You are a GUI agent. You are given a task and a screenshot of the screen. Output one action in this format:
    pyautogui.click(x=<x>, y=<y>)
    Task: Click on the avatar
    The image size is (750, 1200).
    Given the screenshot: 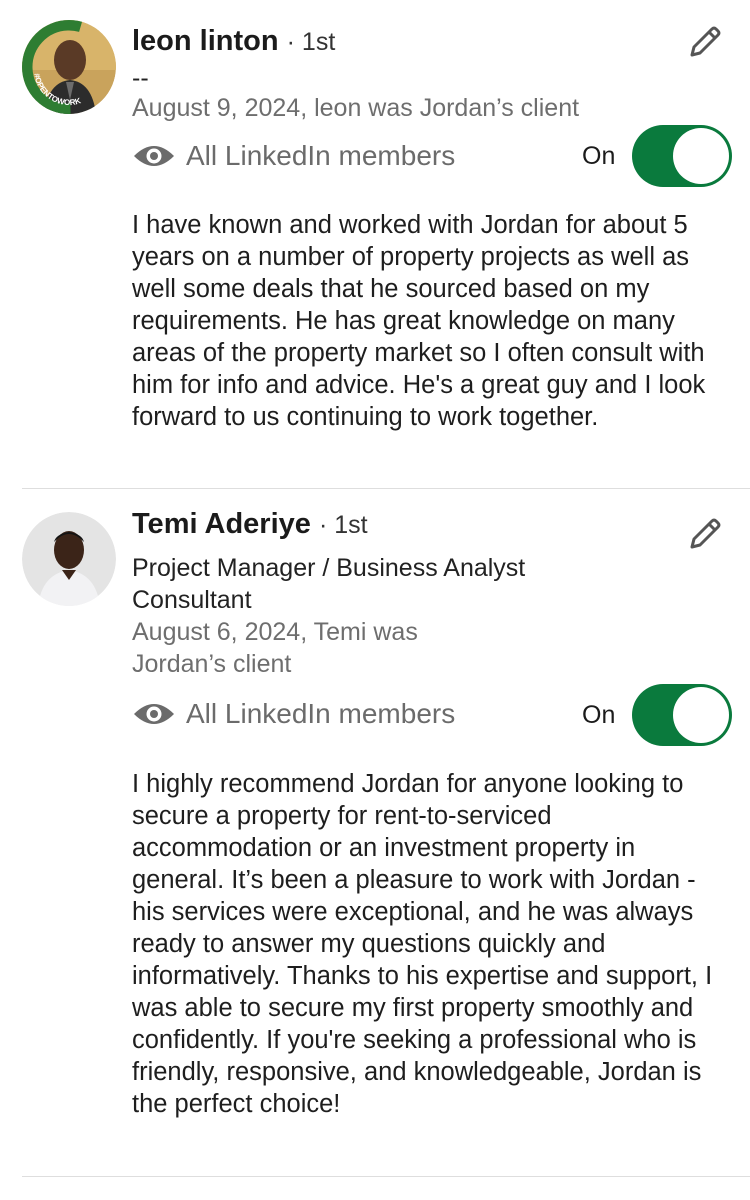 What is the action you would take?
    pyautogui.click(x=69, y=559)
    